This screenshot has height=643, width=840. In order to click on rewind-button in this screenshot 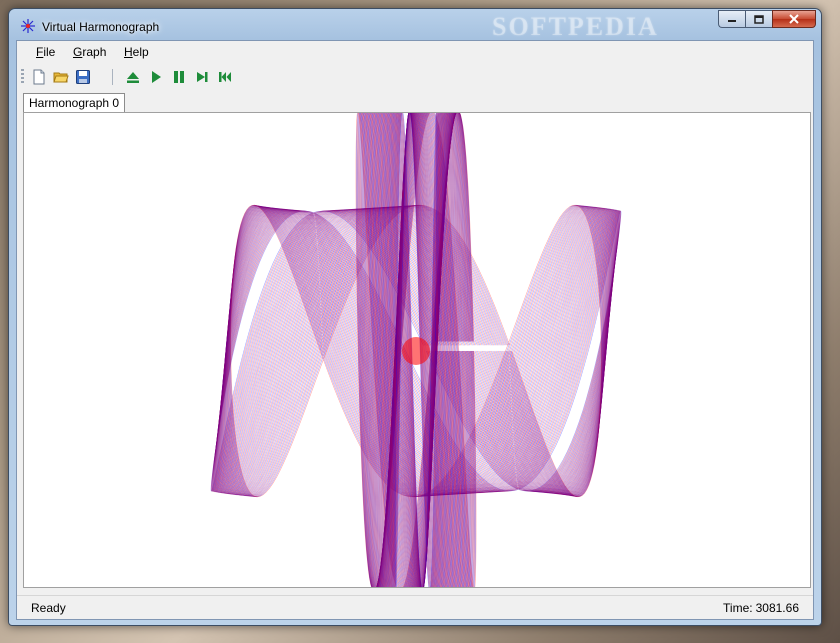, I will do `click(225, 77)`.